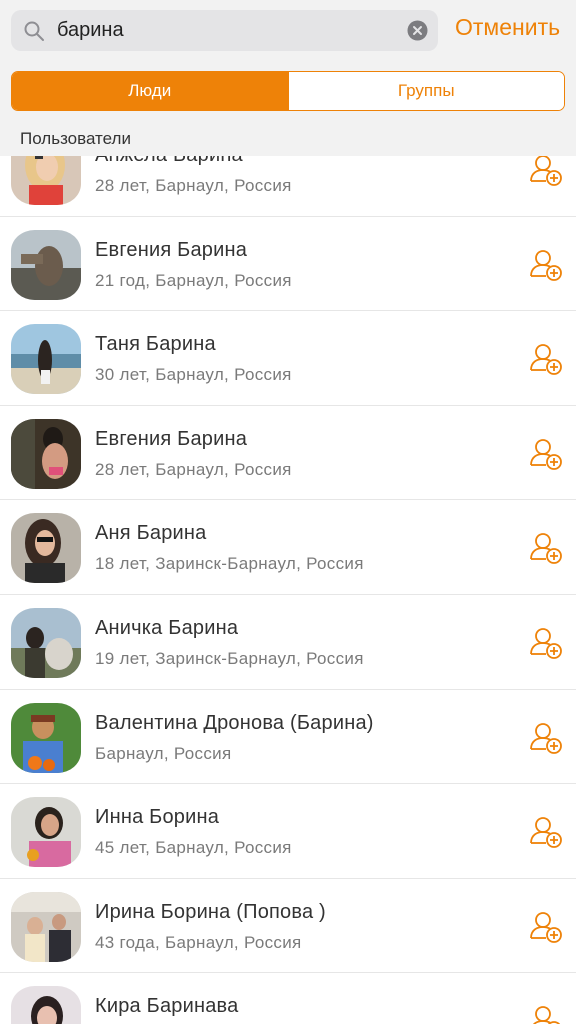 Image resolution: width=576 pixels, height=1024 pixels. I want to click on user-name: Аня Барина, so click(151, 533).